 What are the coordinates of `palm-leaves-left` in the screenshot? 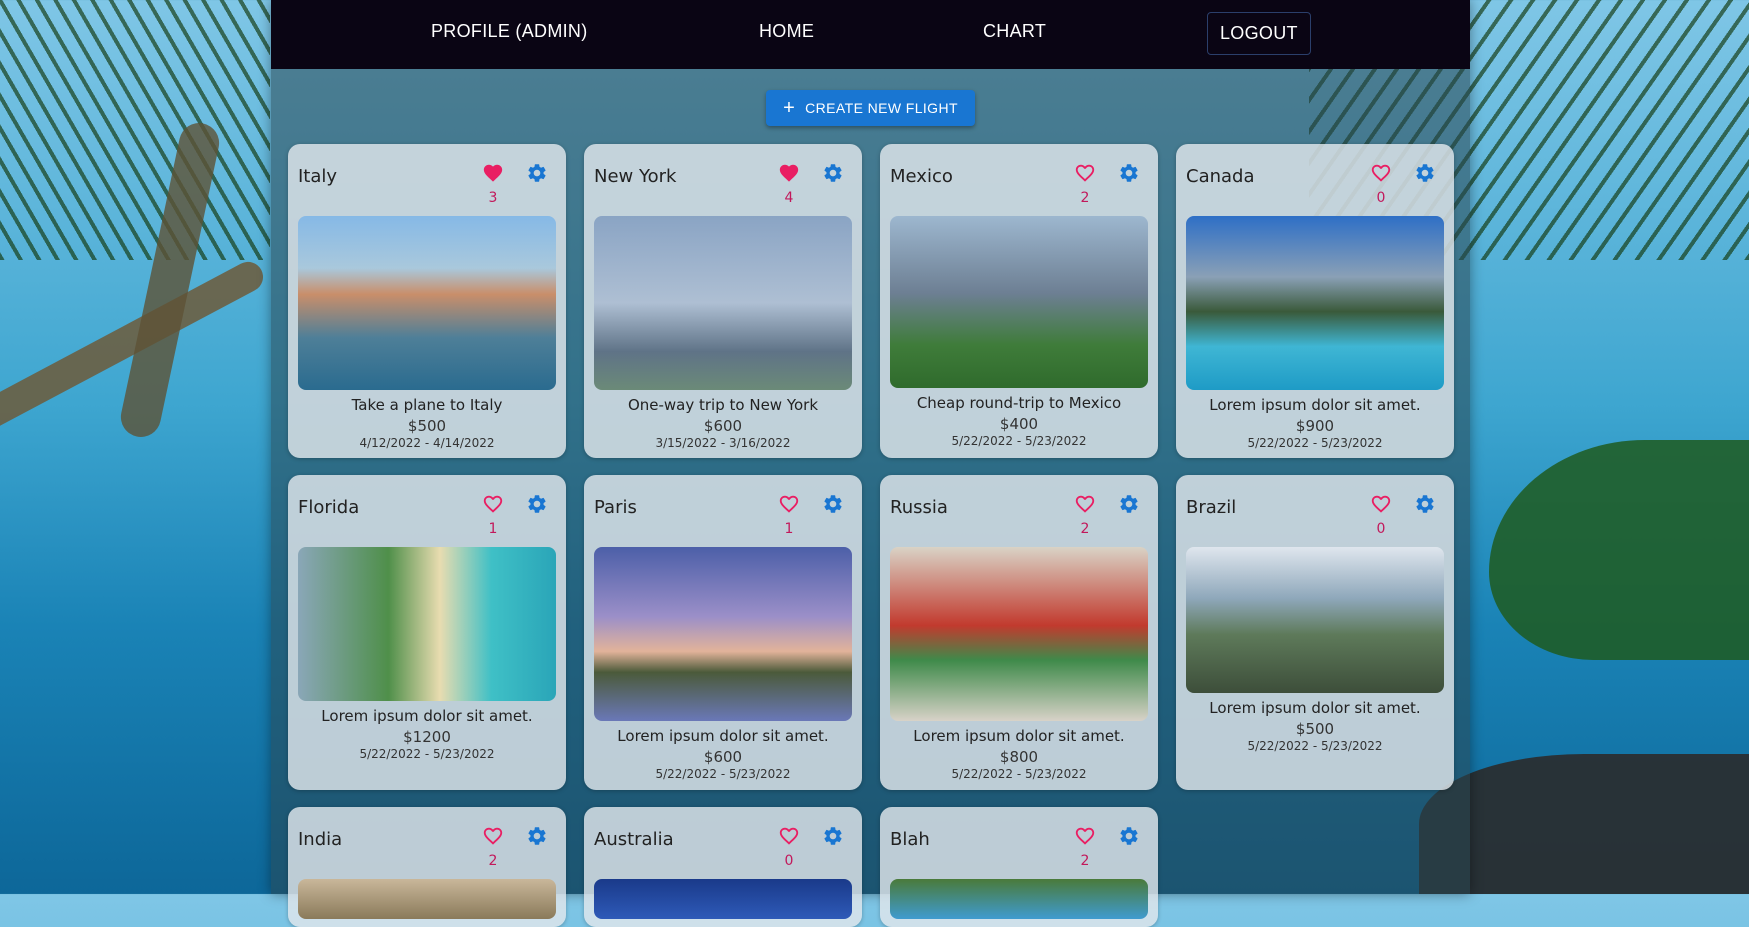 It's located at (135, 130).